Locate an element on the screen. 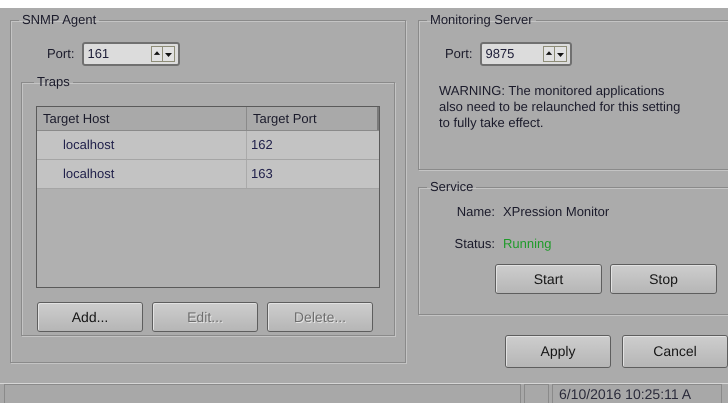 This screenshot has height=403, width=728. port-spinbox: 161 is located at coordinates (131, 54).